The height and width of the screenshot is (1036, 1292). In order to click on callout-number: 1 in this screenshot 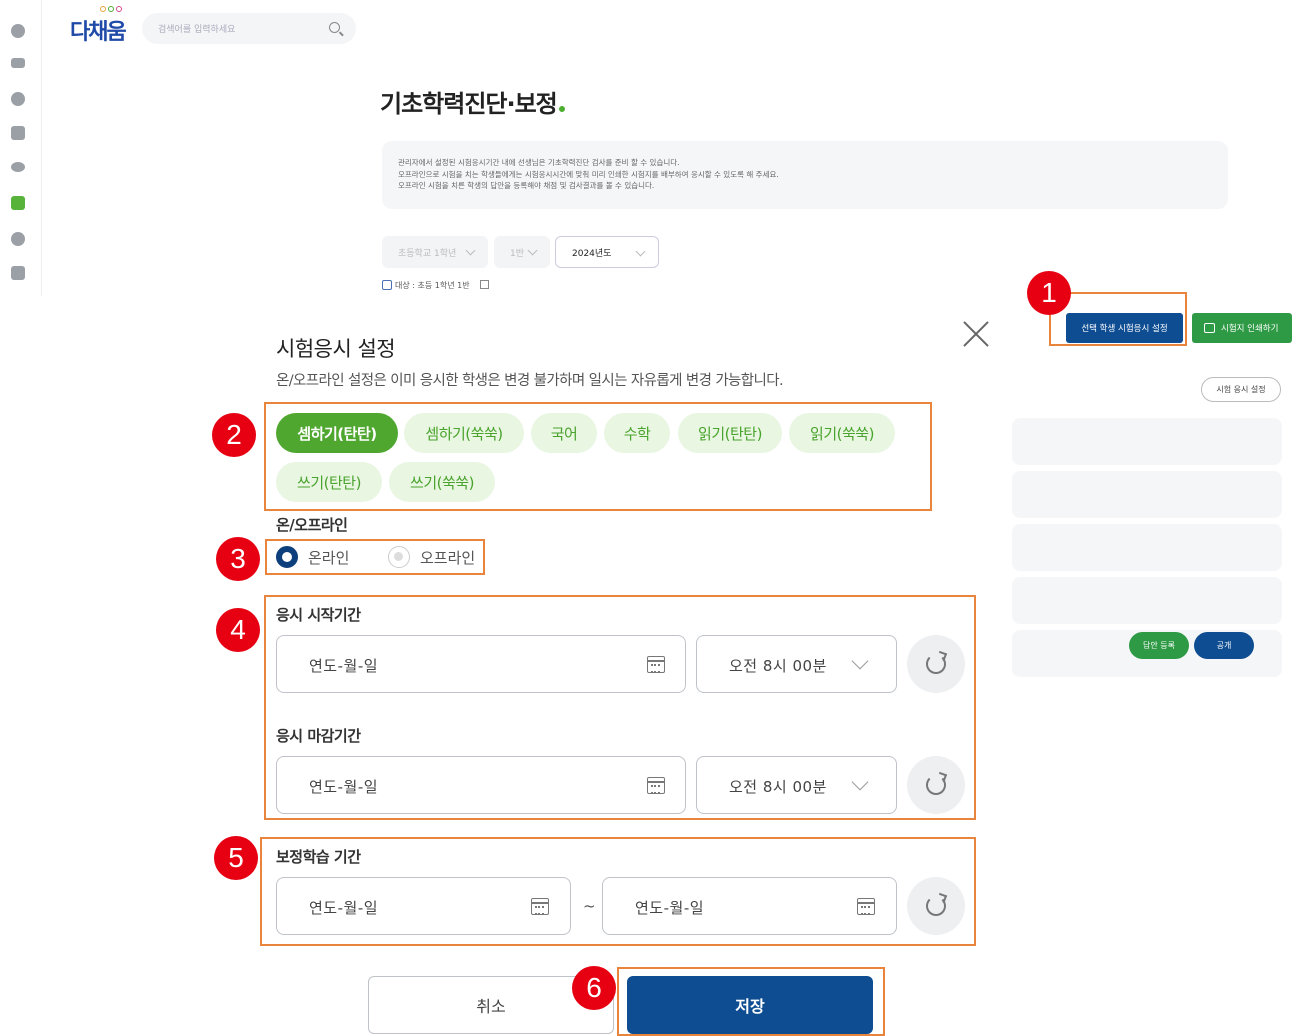, I will do `click(1049, 293)`.